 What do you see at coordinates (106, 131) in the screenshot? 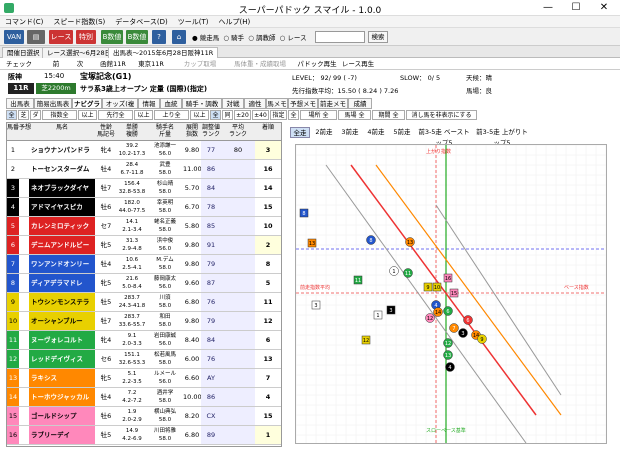
I see `grid-header-3: 性齢 馬記号` at bounding box center [106, 131].